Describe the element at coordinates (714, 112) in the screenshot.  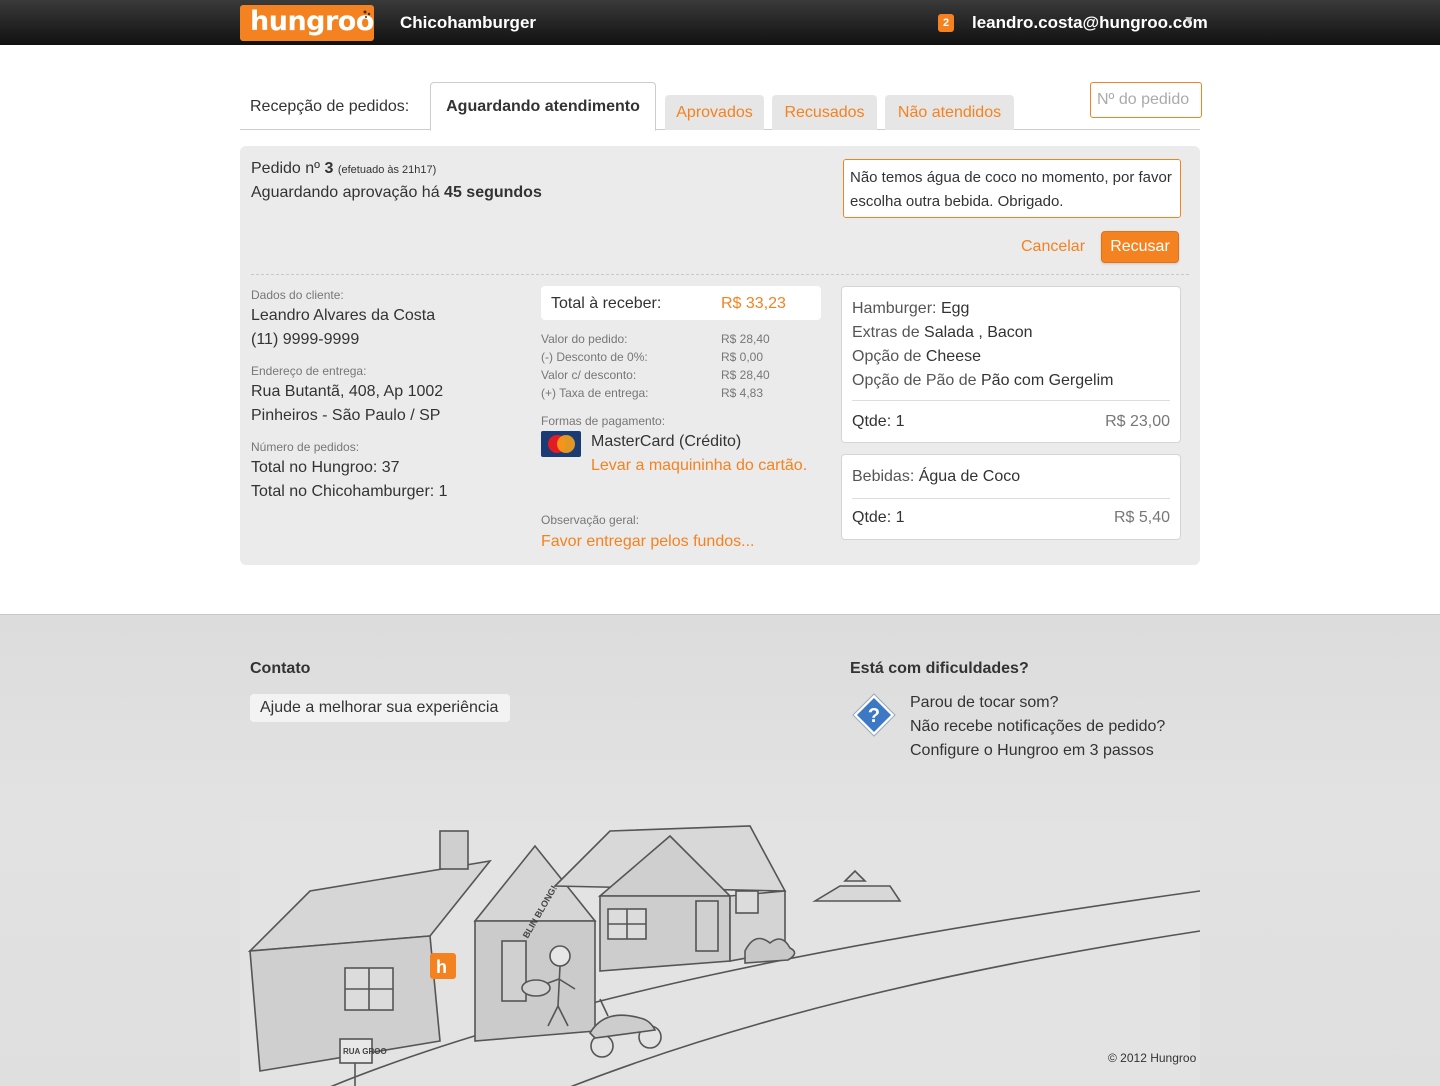
I see `tab-aprovados: Aprovados` at that location.